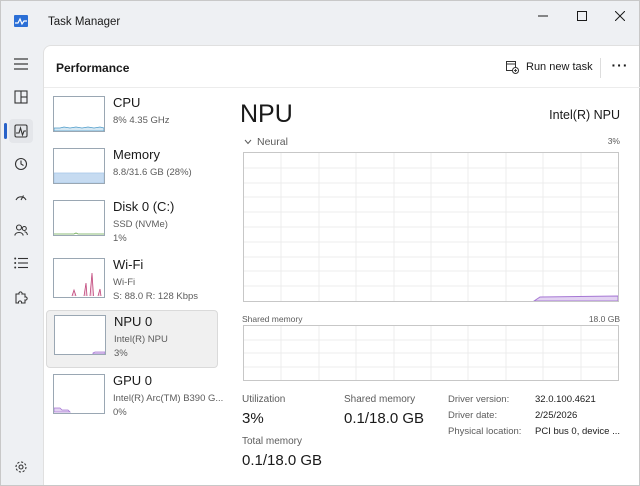 This screenshot has width=640, height=486. I want to click on shared-memory-graph-label: Shared memory, so click(272, 319).